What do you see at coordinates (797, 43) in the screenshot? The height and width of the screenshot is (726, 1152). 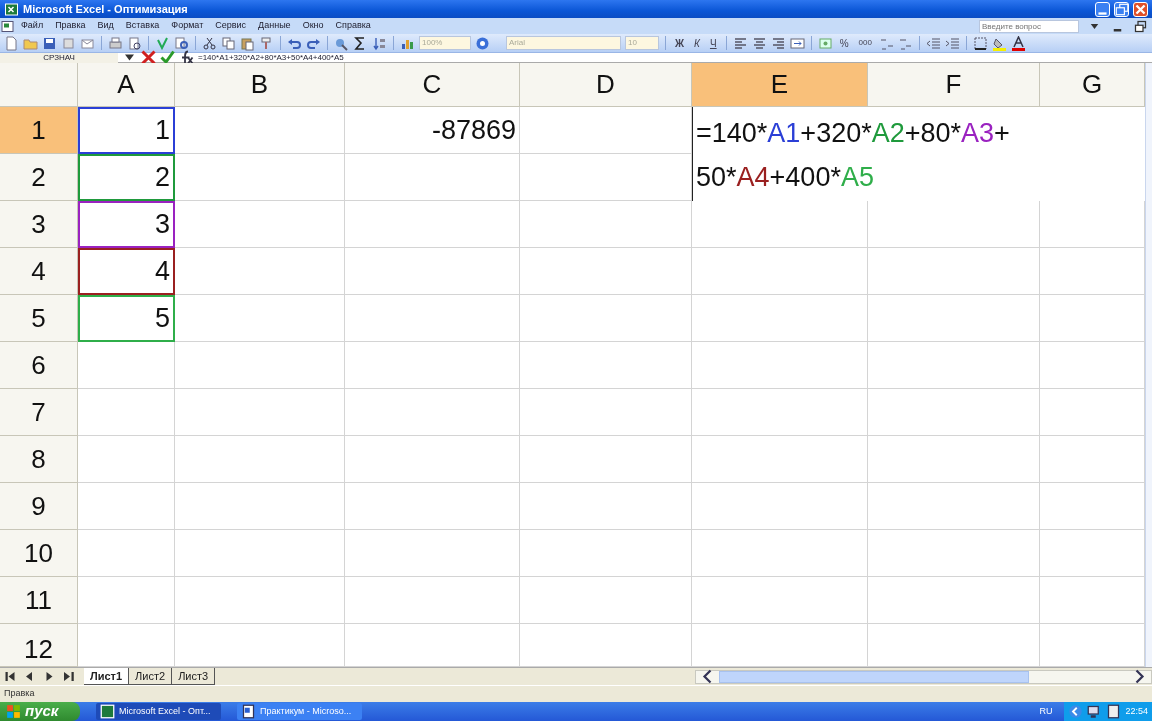 I see `merge-cells-icon` at bounding box center [797, 43].